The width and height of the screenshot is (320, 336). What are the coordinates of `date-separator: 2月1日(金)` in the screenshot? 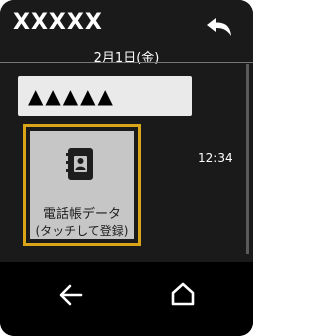 It's located at (126, 58).